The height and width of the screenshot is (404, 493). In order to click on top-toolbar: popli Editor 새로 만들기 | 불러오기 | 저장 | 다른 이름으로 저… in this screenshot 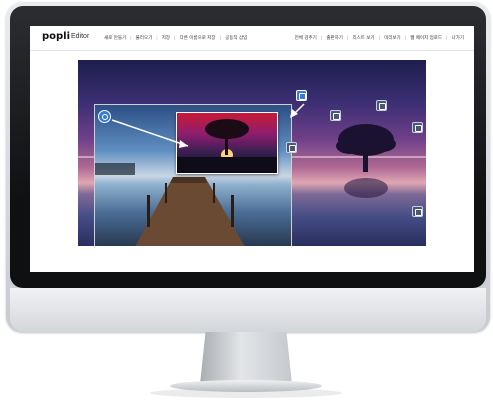, I will do `click(252, 38)`.